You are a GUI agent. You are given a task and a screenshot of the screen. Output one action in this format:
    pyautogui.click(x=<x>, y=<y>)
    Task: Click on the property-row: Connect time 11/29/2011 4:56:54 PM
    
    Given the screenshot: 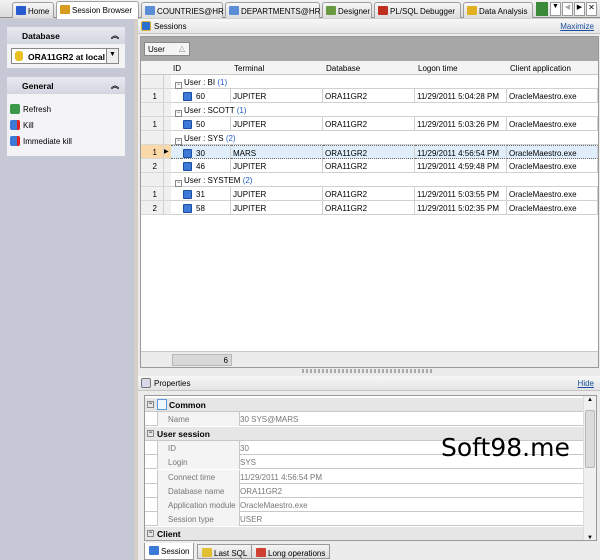 What is the action you would take?
    pyautogui.click(x=364, y=476)
    